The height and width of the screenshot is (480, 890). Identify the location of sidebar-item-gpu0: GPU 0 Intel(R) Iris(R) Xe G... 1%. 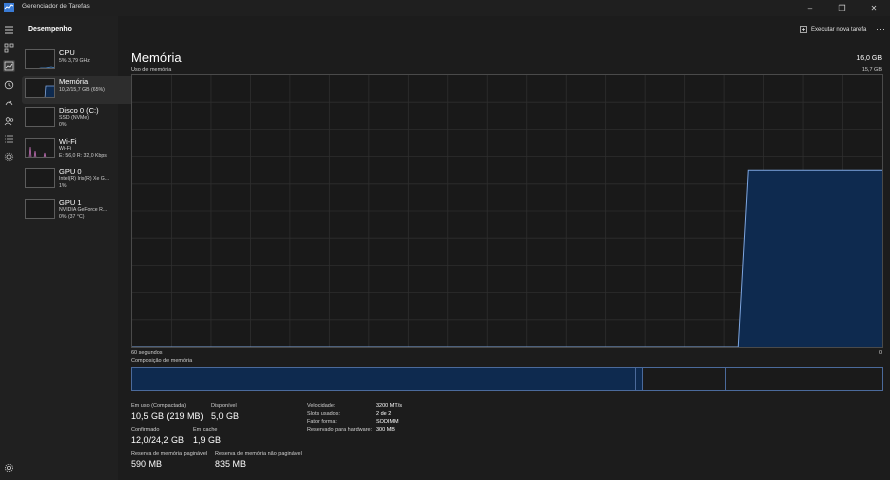
(79, 180).